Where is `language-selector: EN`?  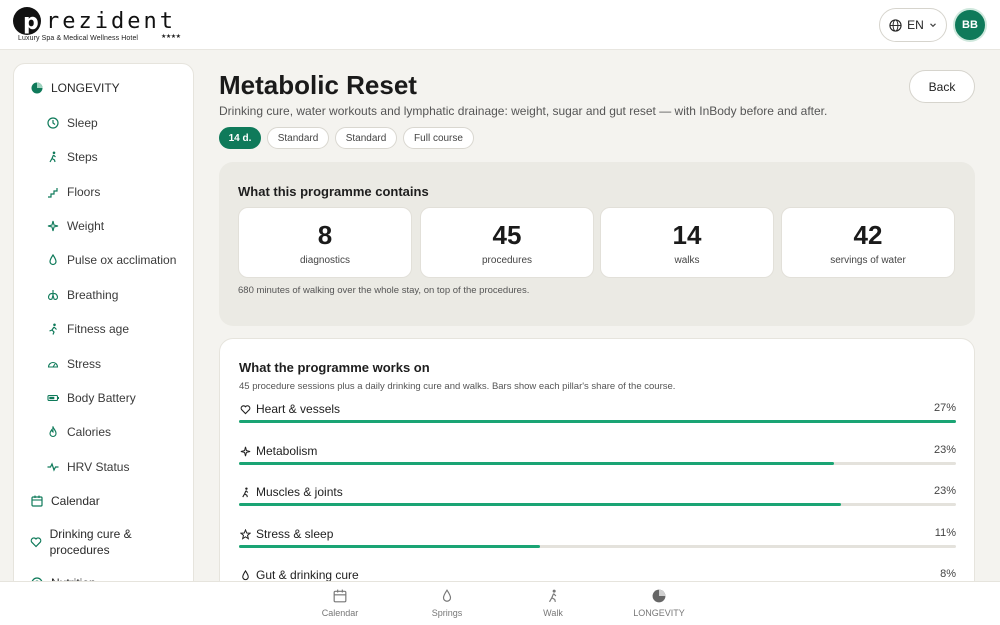
language-selector: EN is located at coordinates (913, 25).